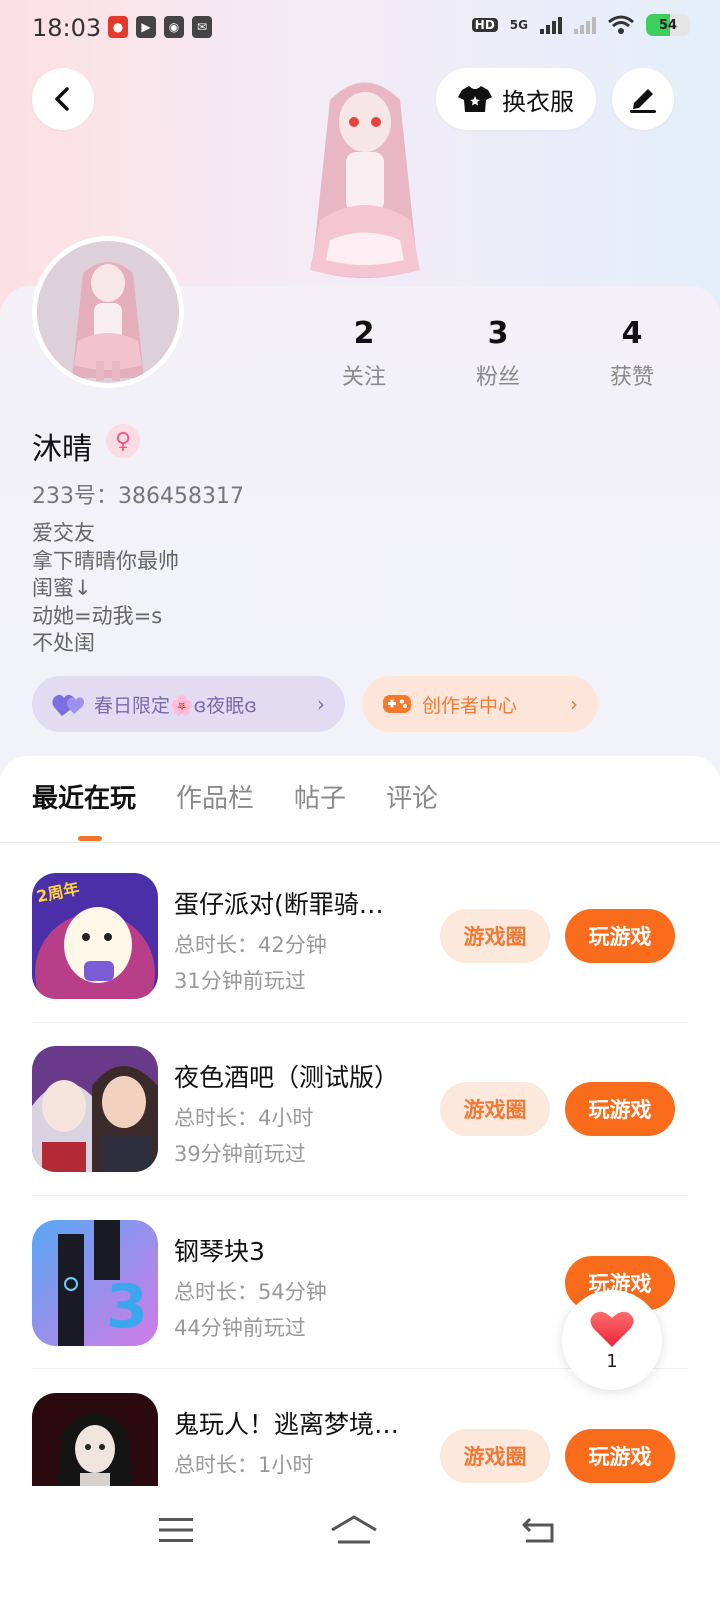  What do you see at coordinates (244, 1465) in the screenshot?
I see `game-duration: 总时长：1小时` at bounding box center [244, 1465].